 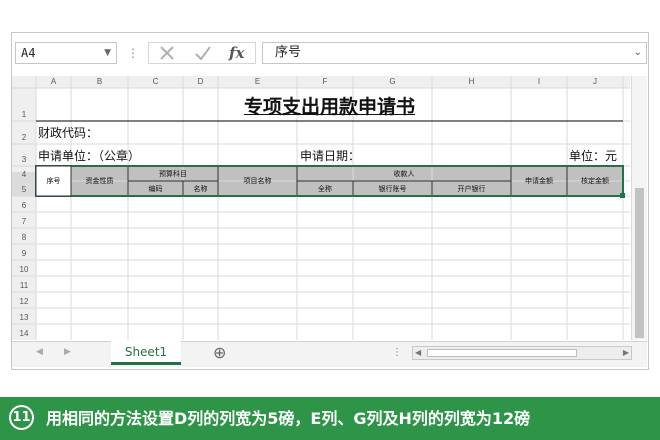 What do you see at coordinates (404, 174) in the screenshot?
I see `header-payee: 收款人` at bounding box center [404, 174].